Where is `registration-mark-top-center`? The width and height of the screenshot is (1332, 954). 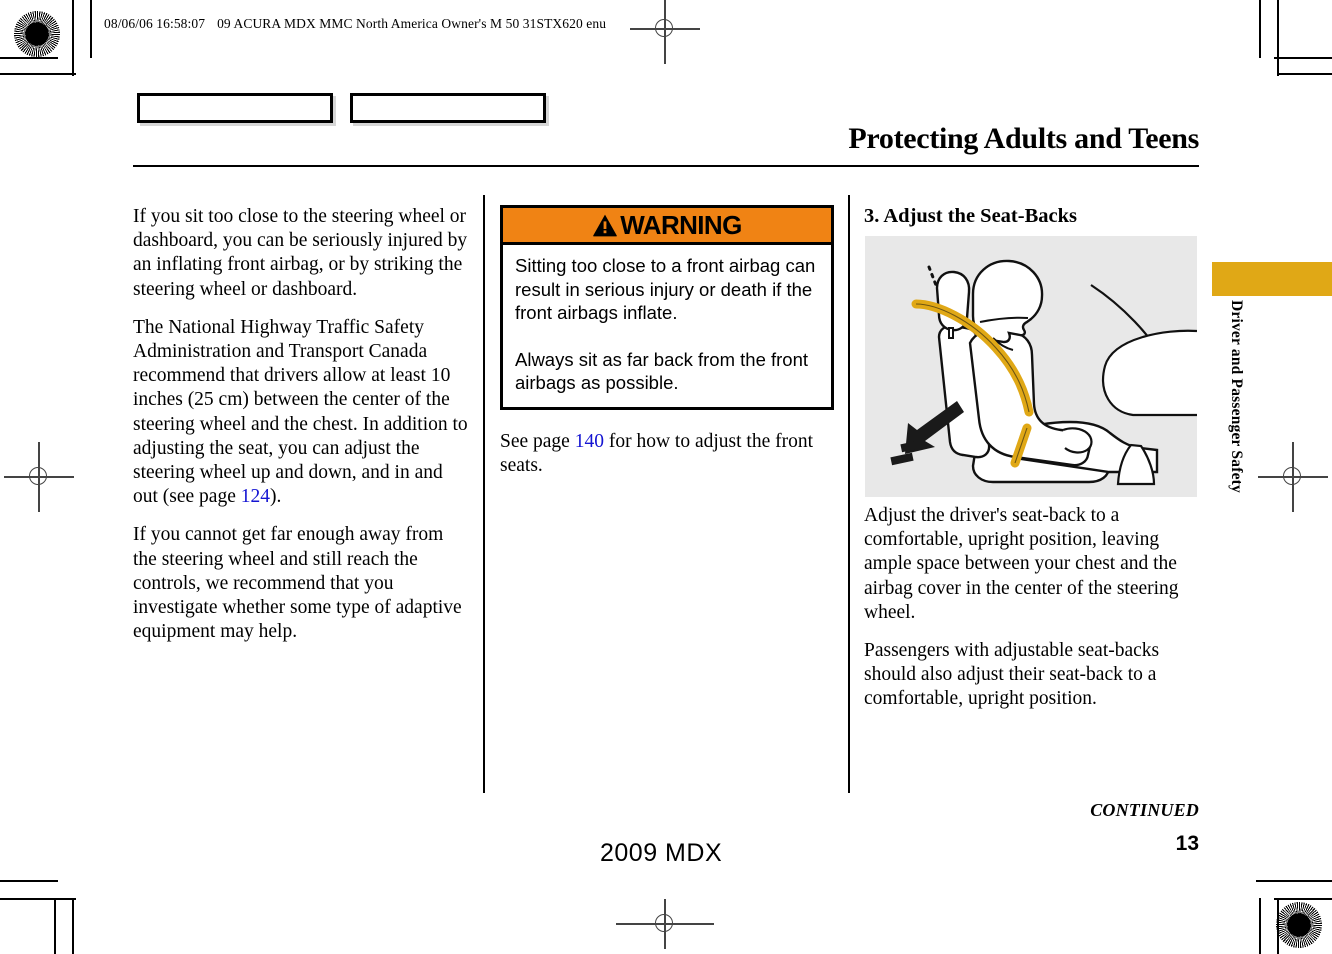 registration-mark-top-center is located at coordinates (665, 32).